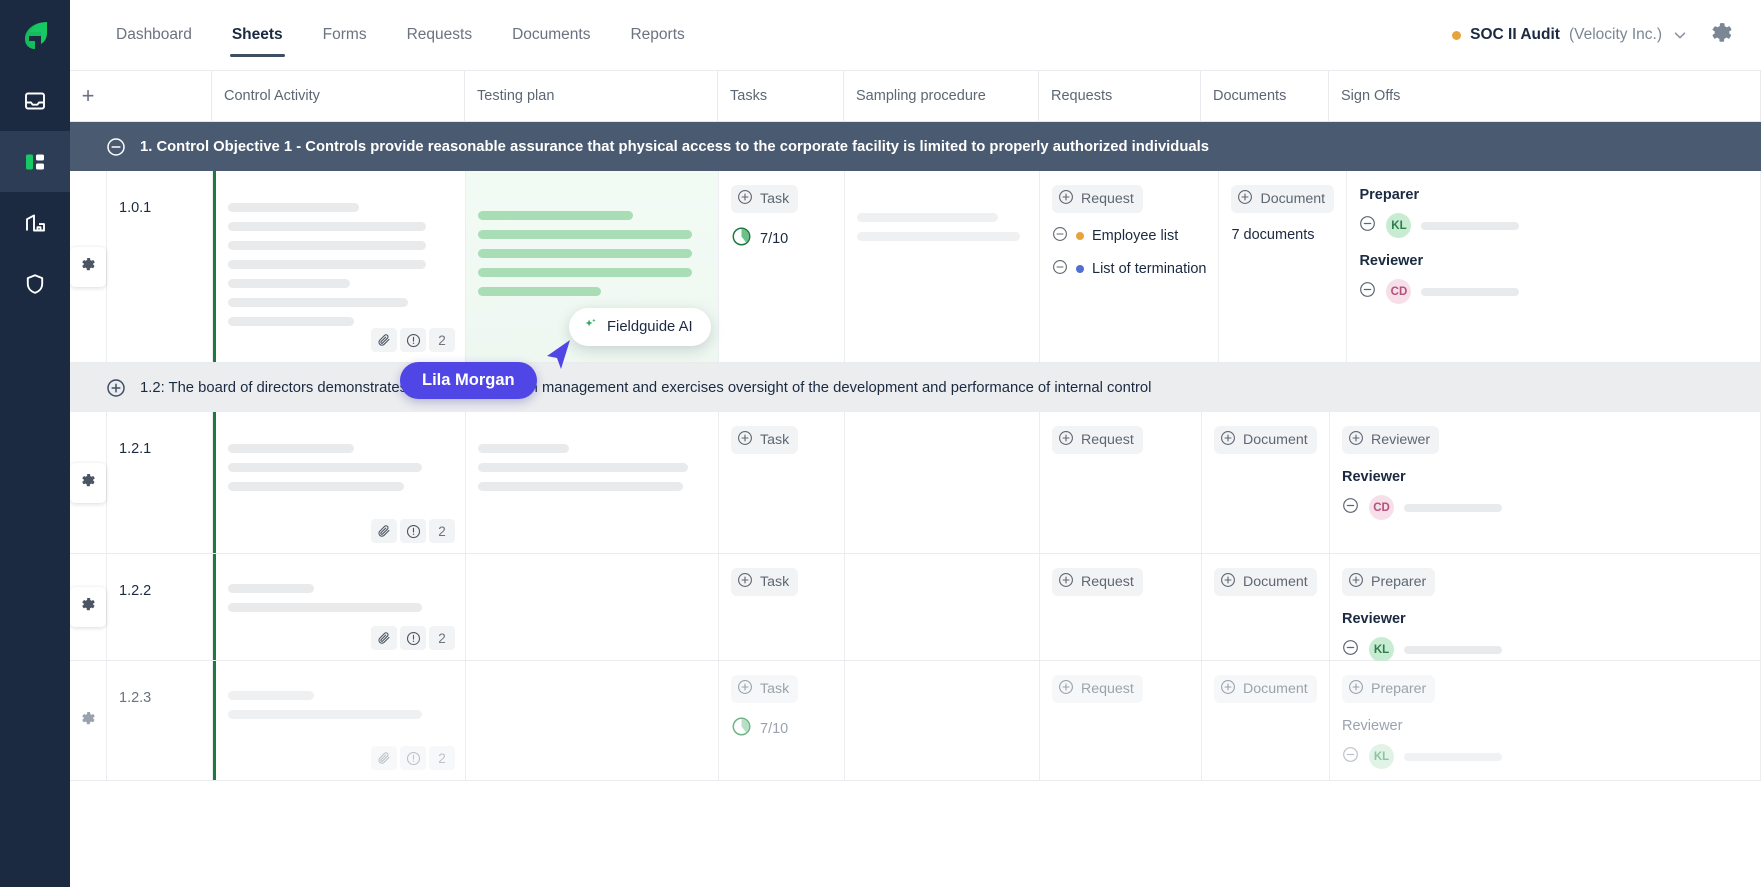  I want to click on sidebar-item-security, so click(35, 283).